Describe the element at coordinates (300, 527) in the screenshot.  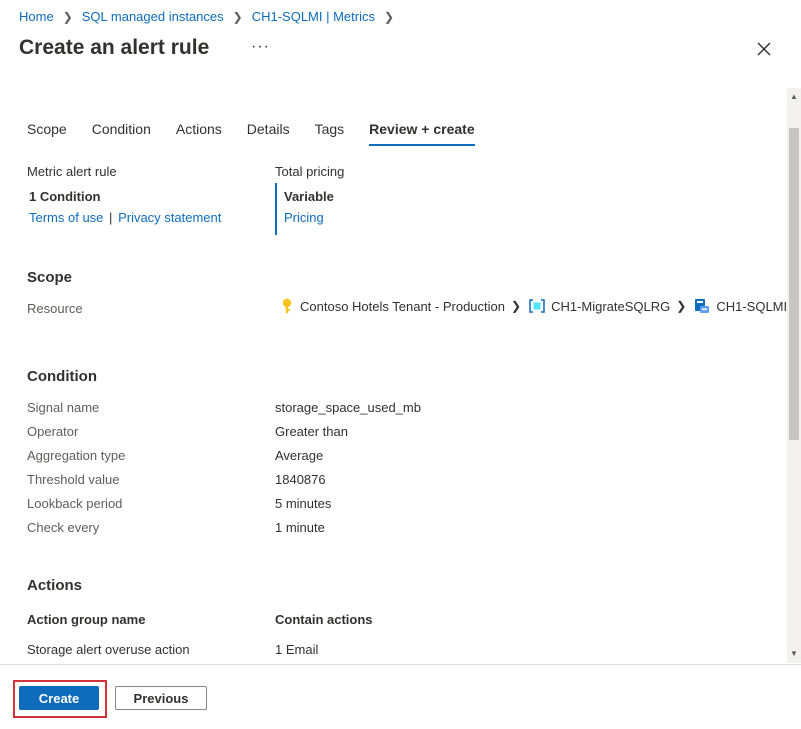
I see `check-every-value: 1 minute` at that location.